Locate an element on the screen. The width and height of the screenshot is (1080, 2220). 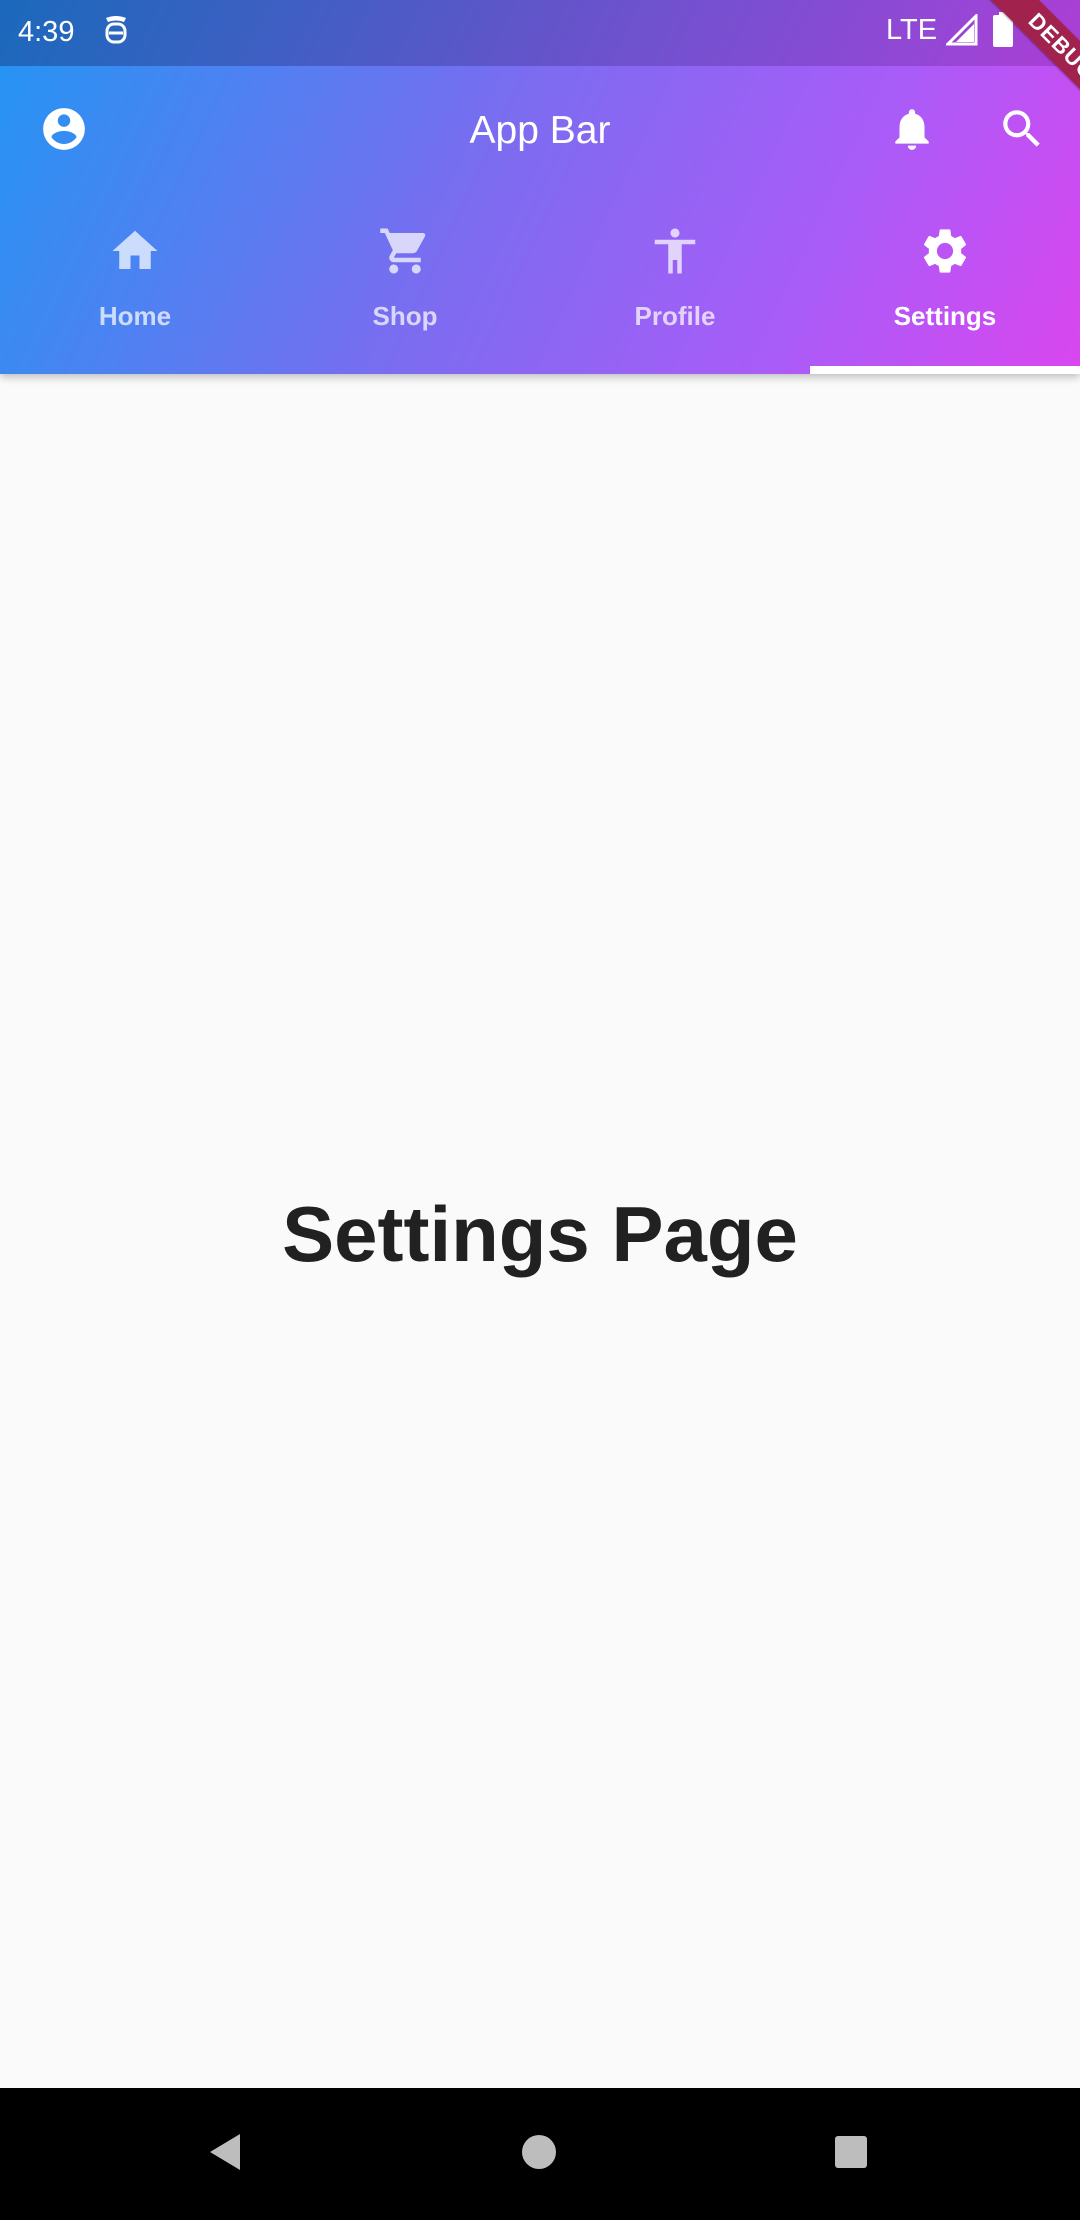
home-circle-icon is located at coordinates (539, 2154).